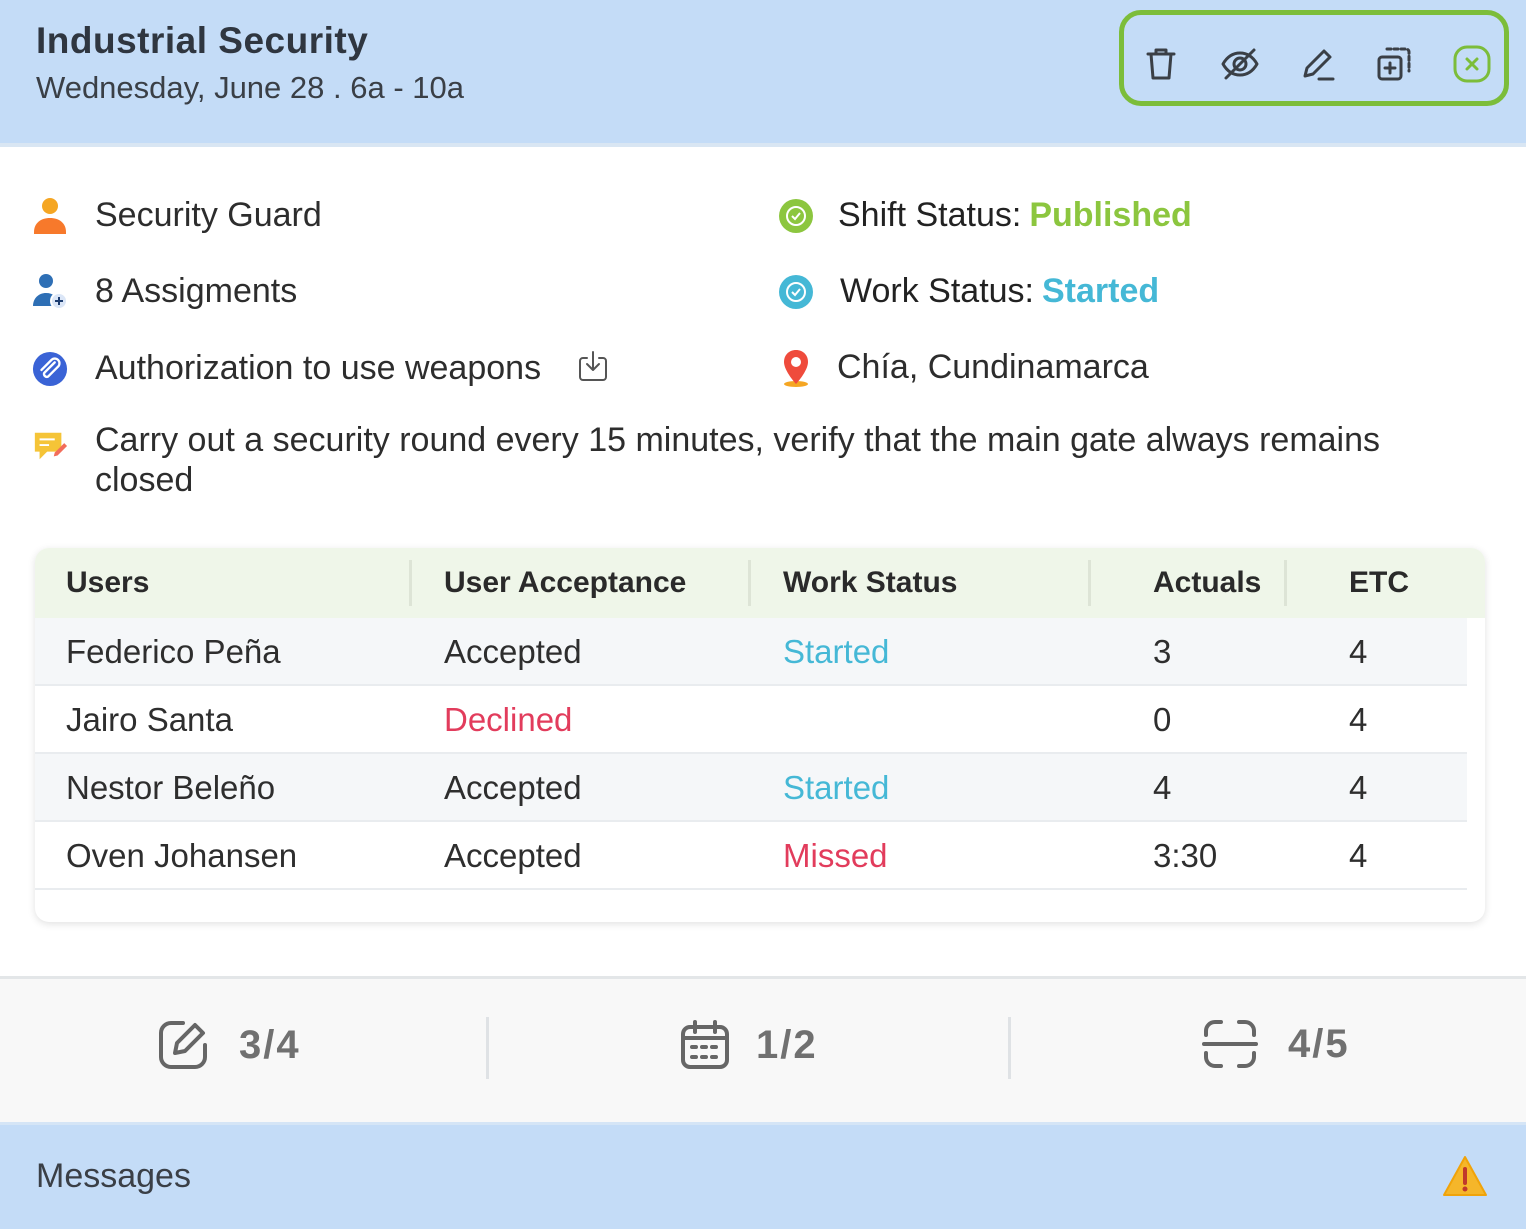  What do you see at coordinates (202, 40) in the screenshot?
I see `page-title: Industrial Security` at bounding box center [202, 40].